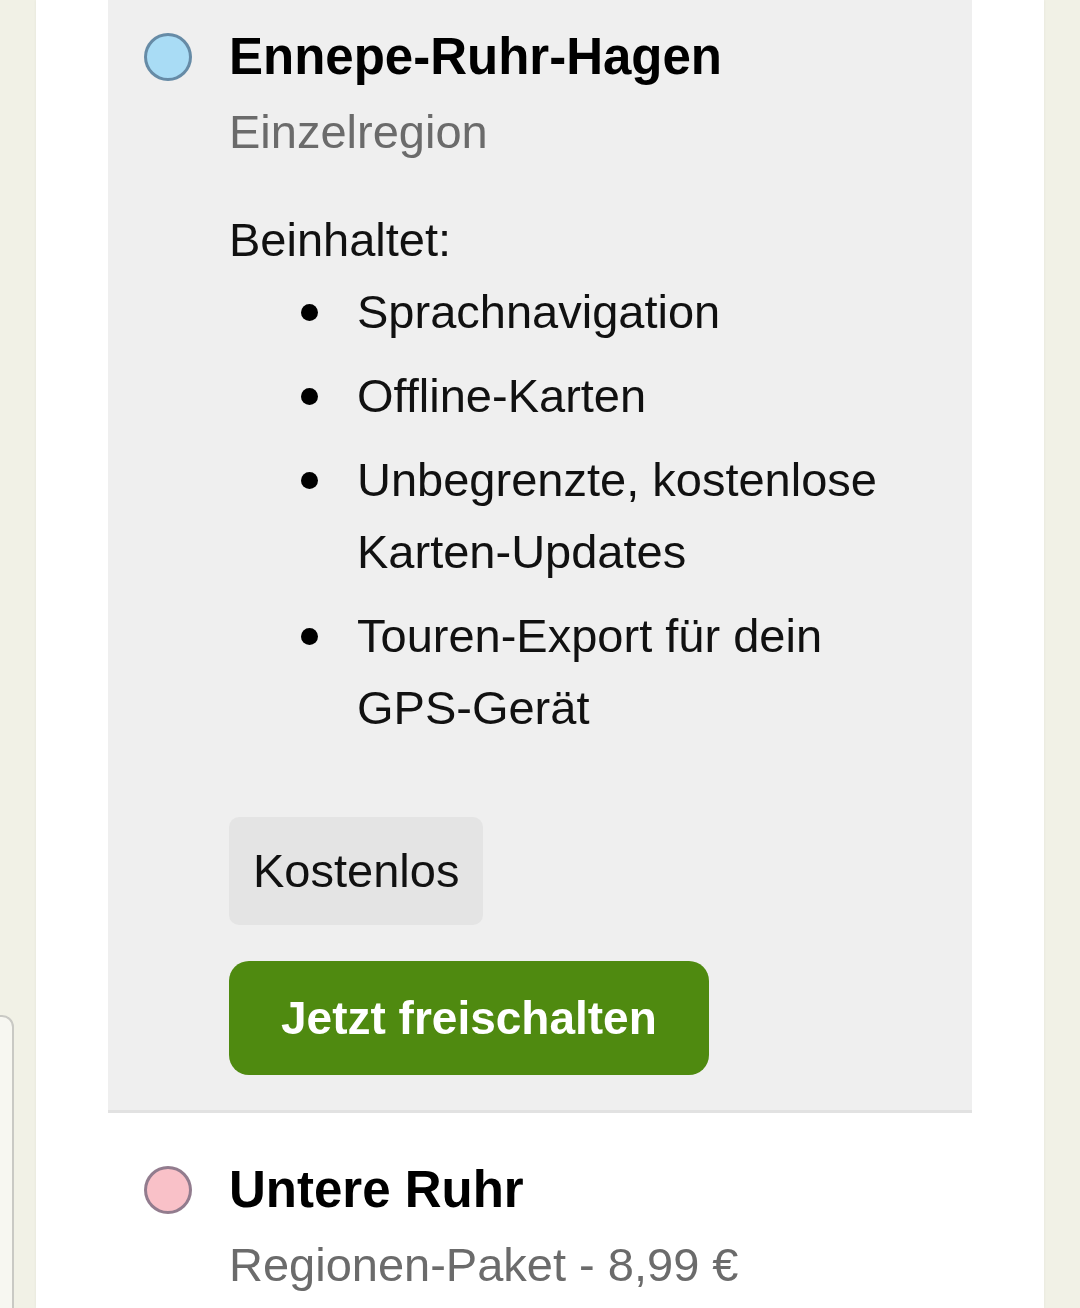  What do you see at coordinates (484, 1265) in the screenshot?
I see `region-subtitle: Regionen-Paket - 8,99 €` at bounding box center [484, 1265].